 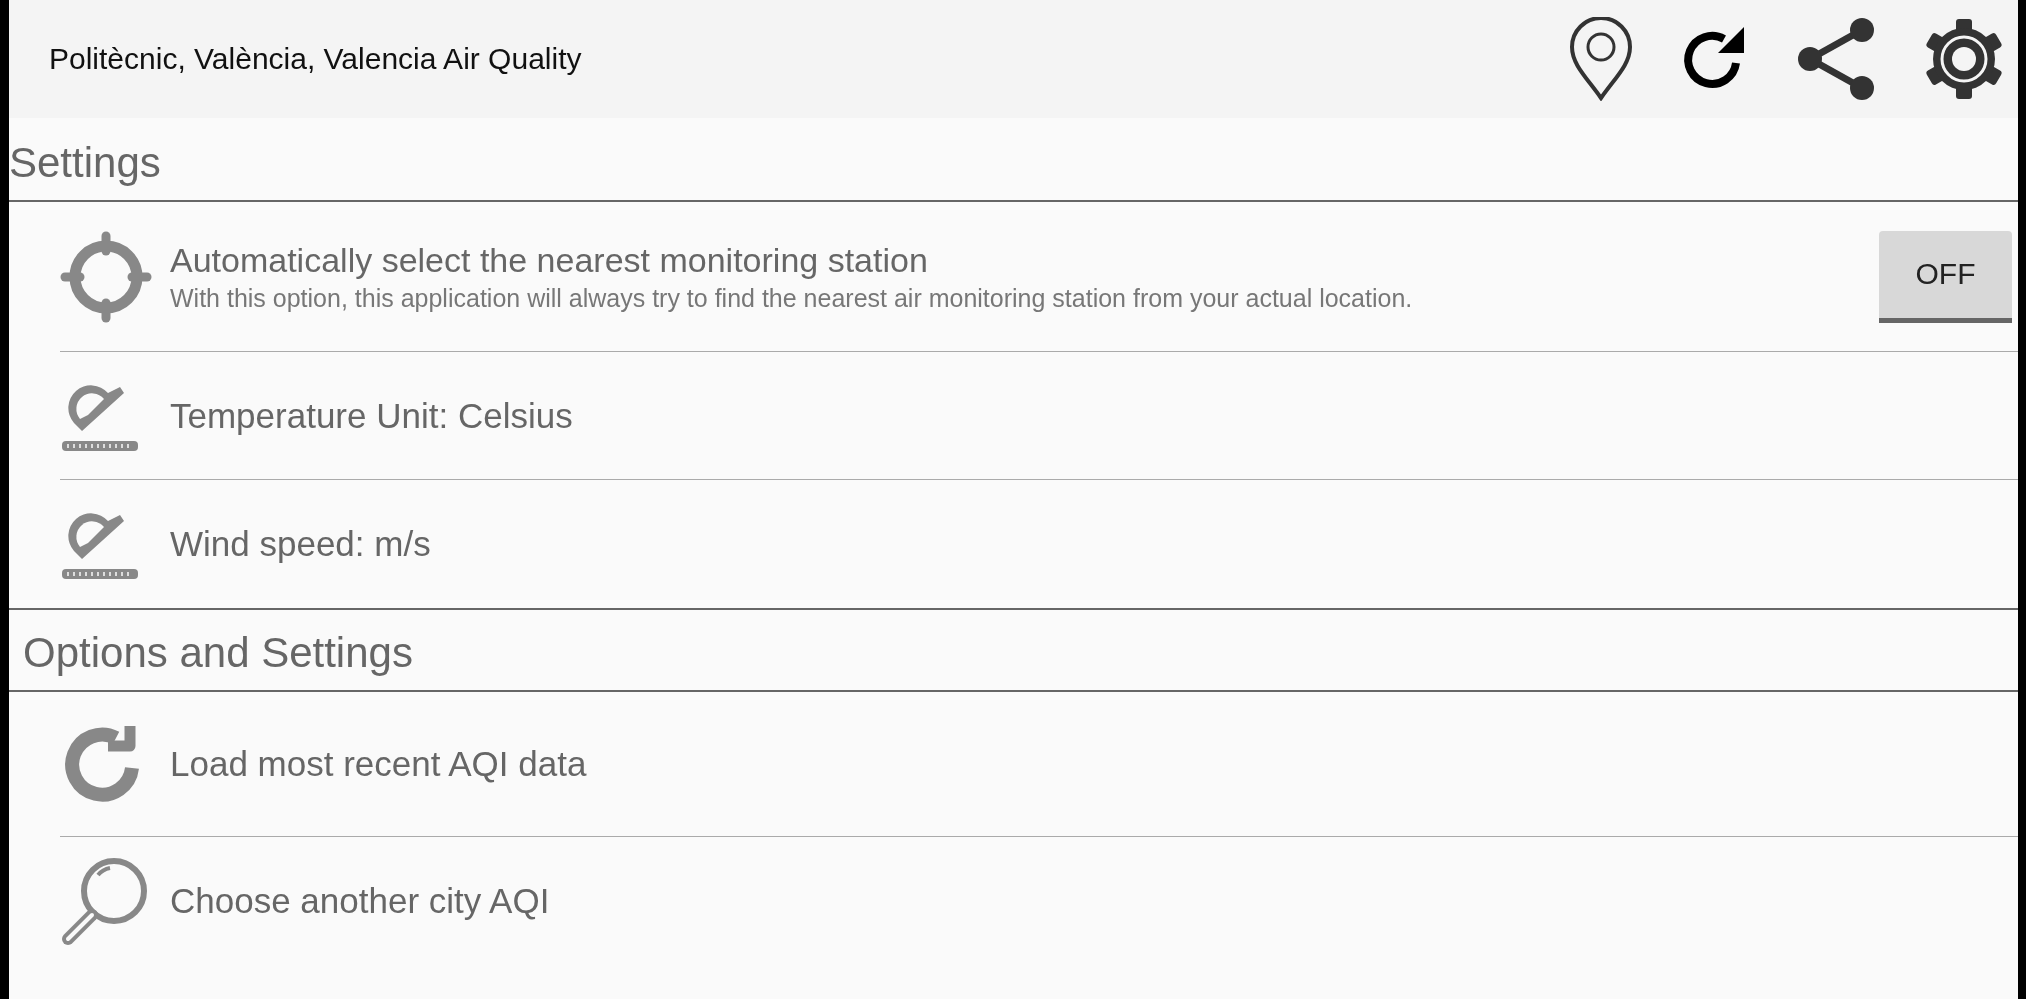 What do you see at coordinates (1094, 544) in the screenshot?
I see `setting-label: Wind speed: m/s` at bounding box center [1094, 544].